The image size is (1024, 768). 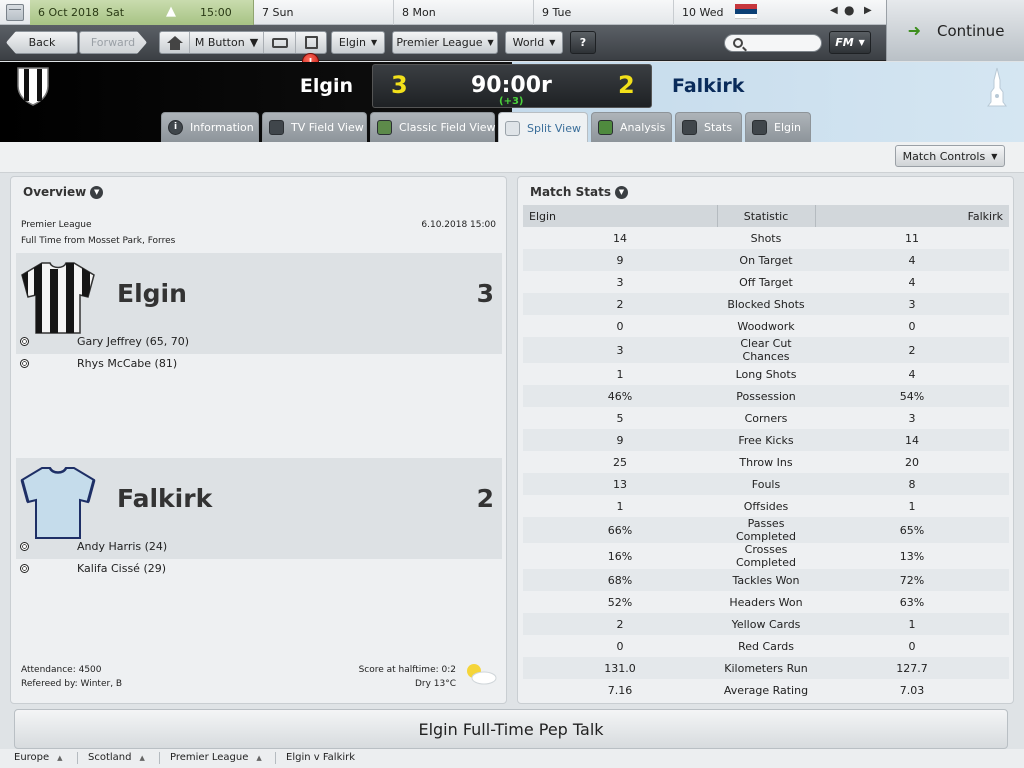 I want to click on help-button: ?, so click(x=583, y=42).